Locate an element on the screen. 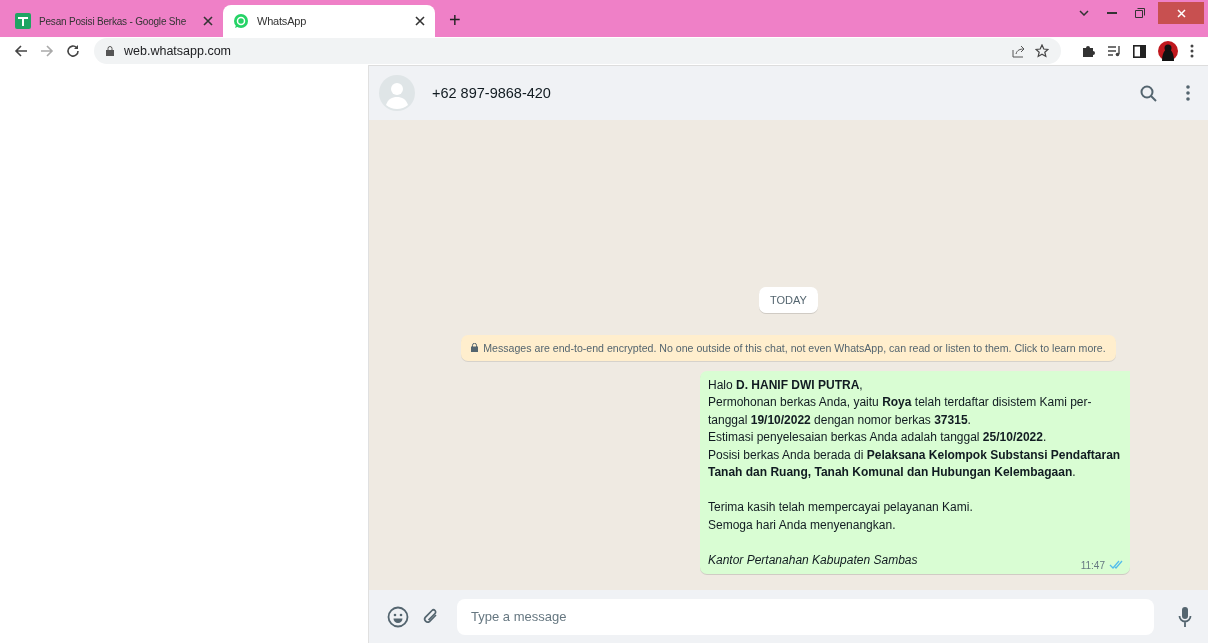  message-line: Permohonan berkas Anda, yaitu Roya telah terdaftar disistem Kami per- is located at coordinates (900, 402).